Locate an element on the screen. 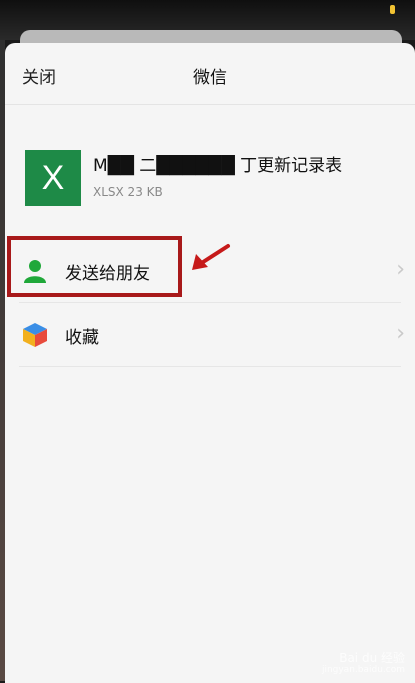  annotation-highlight-box is located at coordinates (94, 266).